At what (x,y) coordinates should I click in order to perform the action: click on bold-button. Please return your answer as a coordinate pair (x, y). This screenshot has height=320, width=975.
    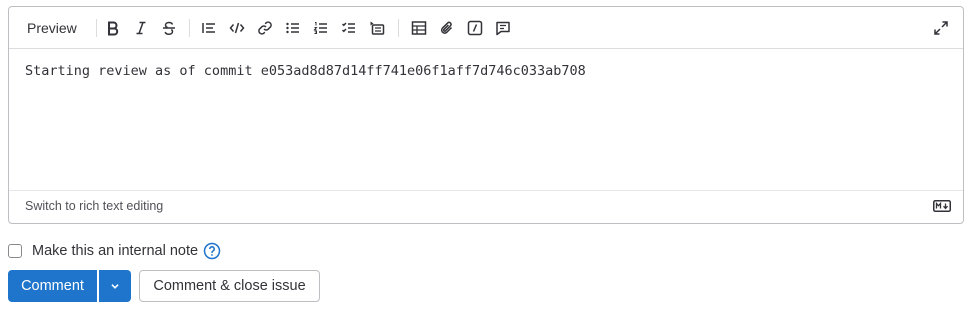
    Looking at the image, I should click on (113, 28).